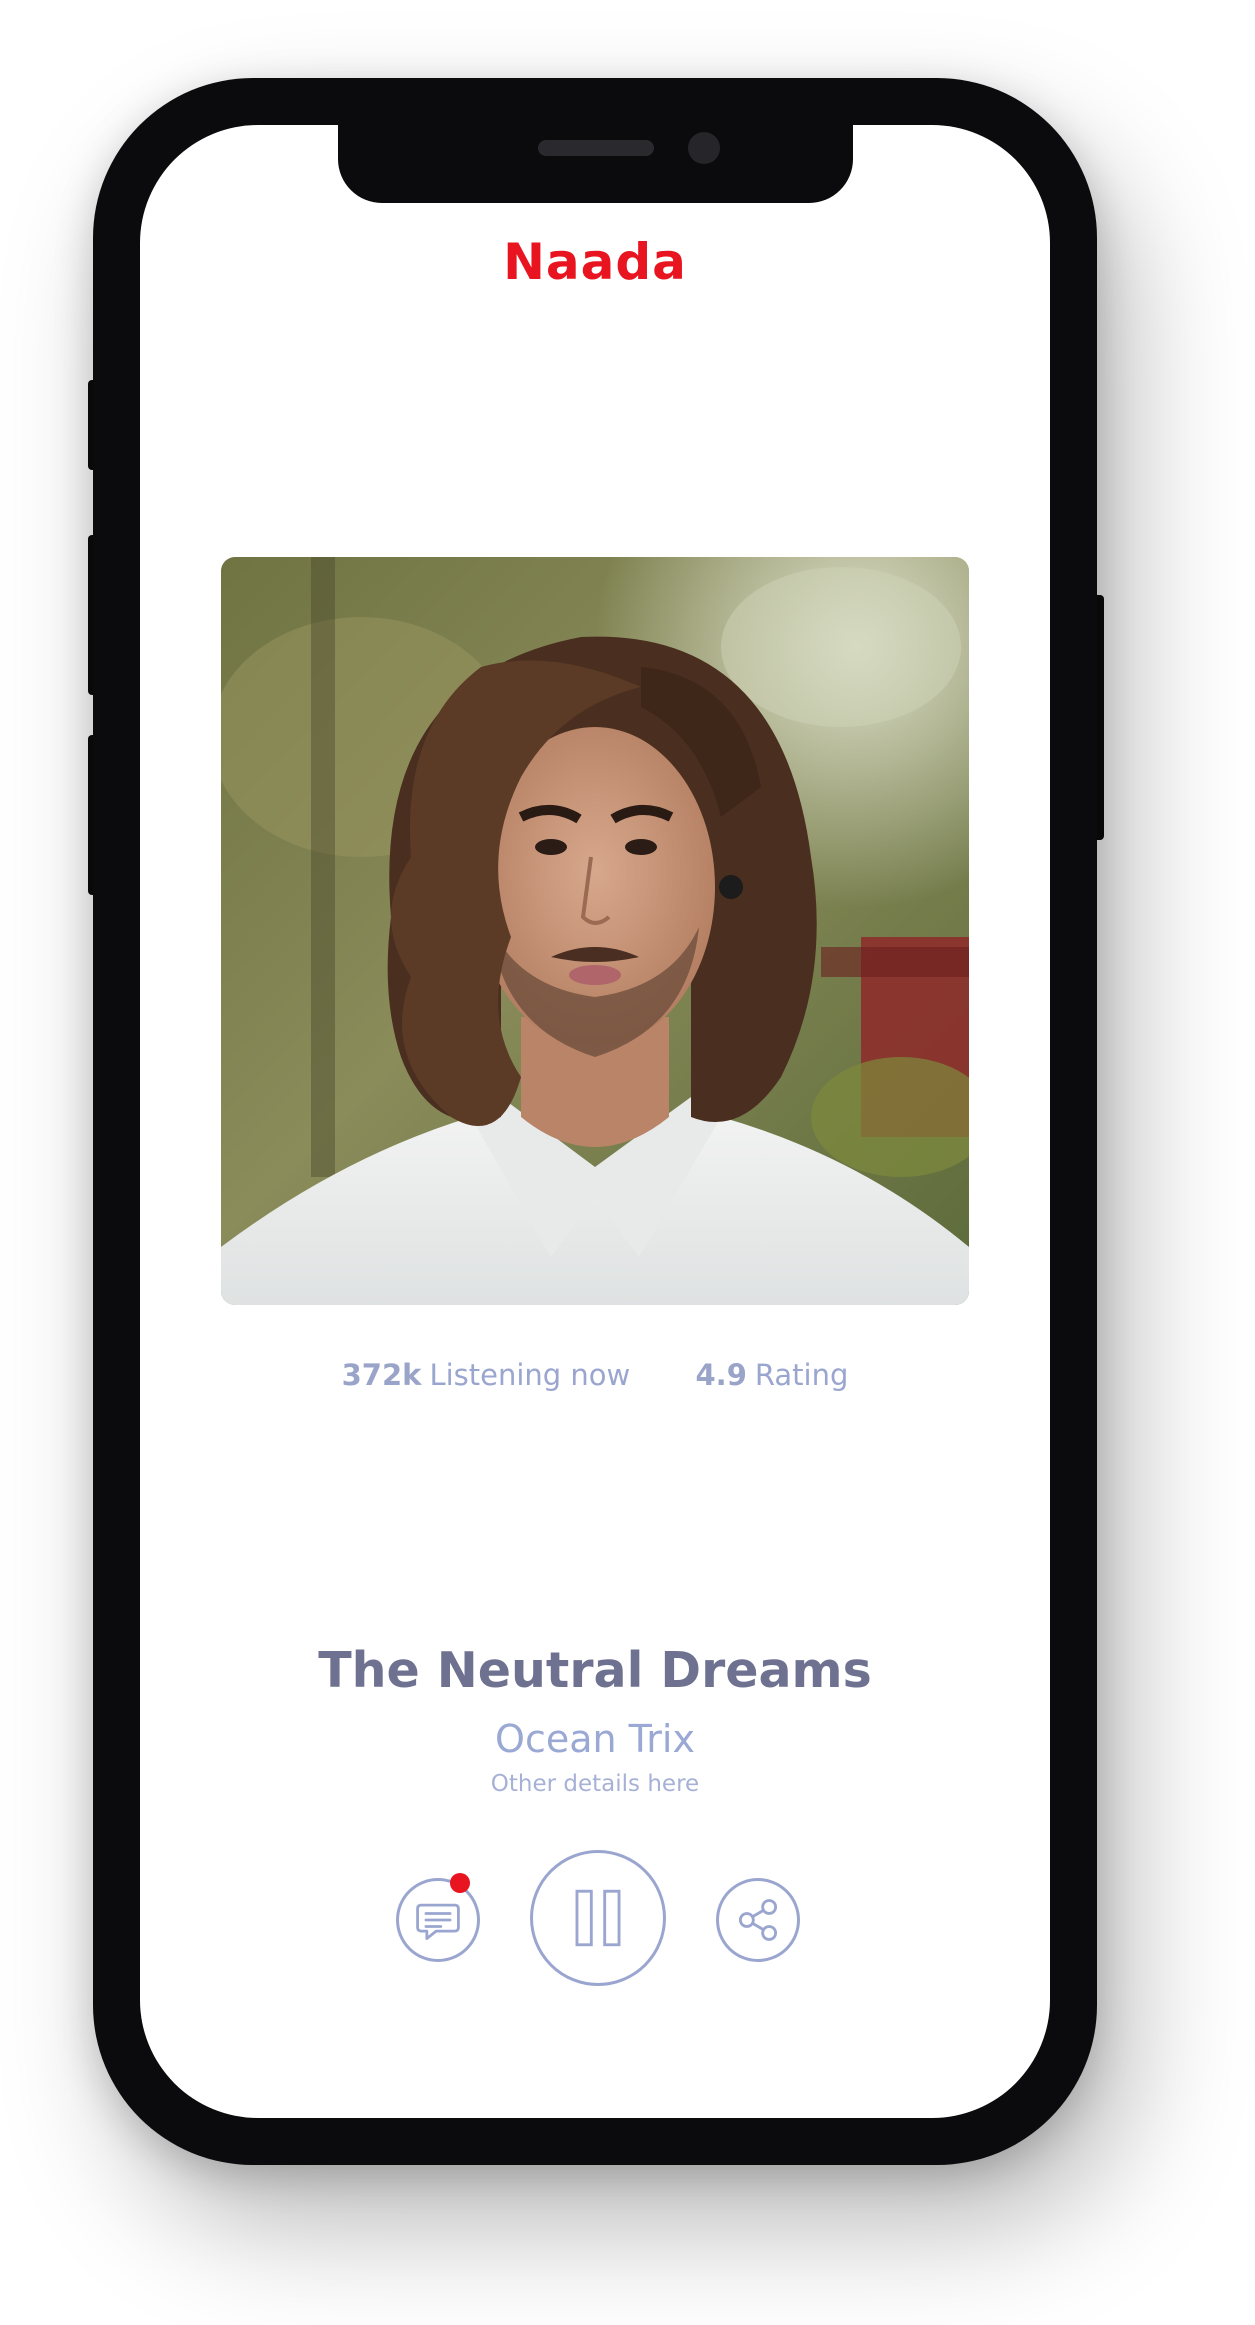 This screenshot has width=1255, height=2325. I want to click on share-icon, so click(758, 1920).